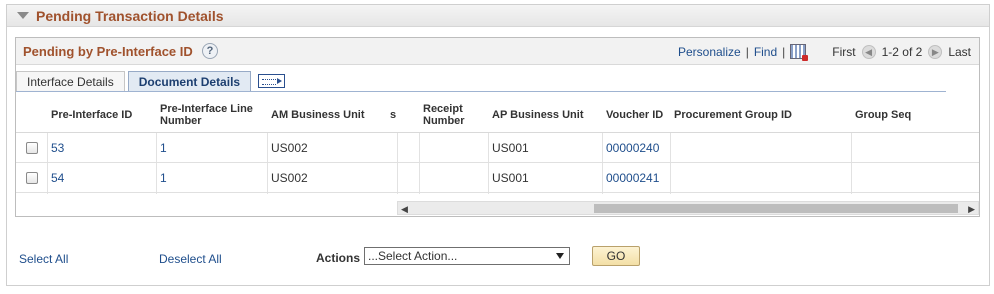 This screenshot has width=994, height=294. I want to click on scroll-right-icon: ▶, so click(971, 209).